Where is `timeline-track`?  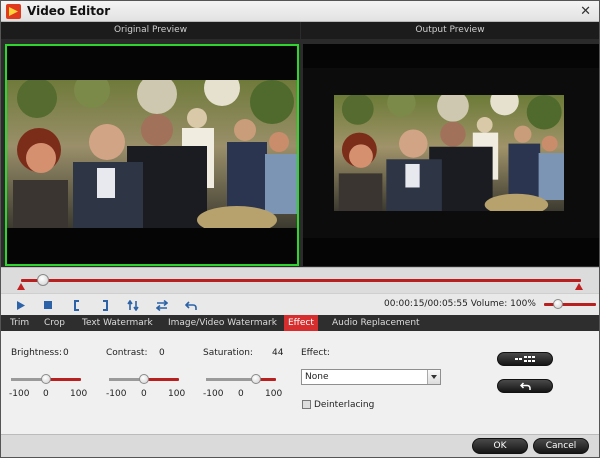
timeline-track is located at coordinates (301, 280).